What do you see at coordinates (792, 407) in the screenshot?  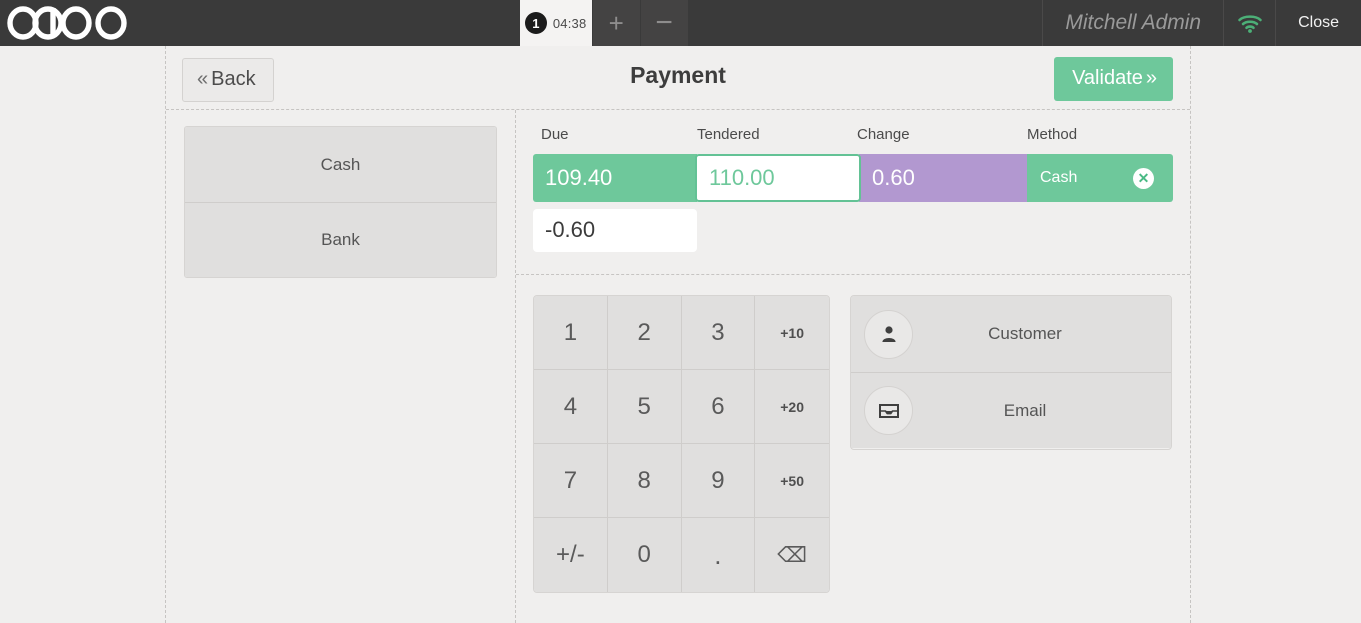 I see `numpad-key-plus20: +20` at bounding box center [792, 407].